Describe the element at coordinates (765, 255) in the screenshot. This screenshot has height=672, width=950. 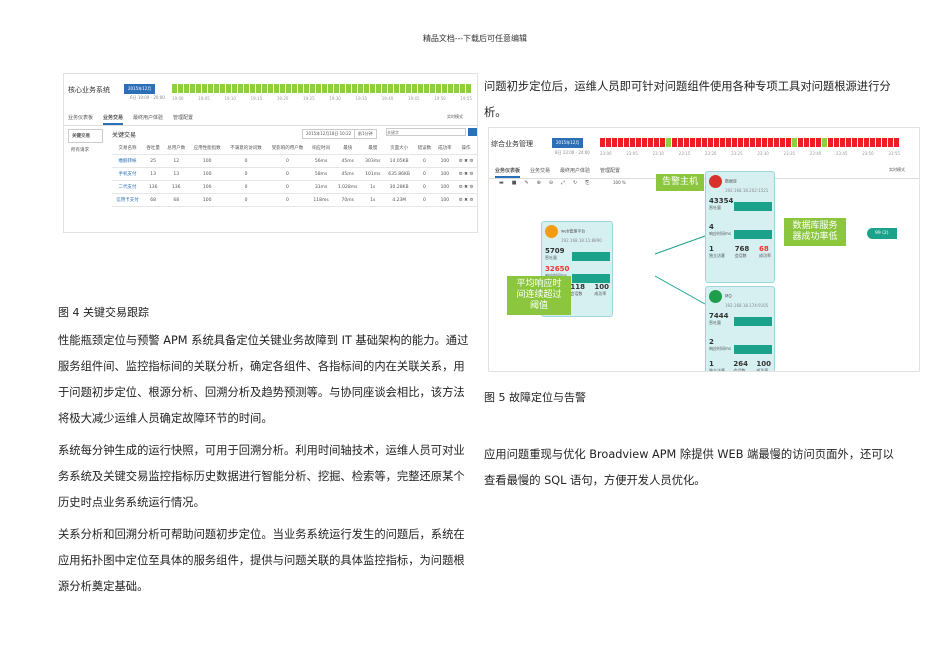
I see `stat-label: 成功率` at that location.